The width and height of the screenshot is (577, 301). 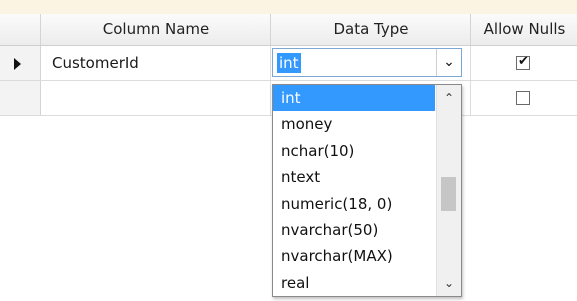 What do you see at coordinates (370, 29) in the screenshot?
I see `data-type-header: Data Type` at bounding box center [370, 29].